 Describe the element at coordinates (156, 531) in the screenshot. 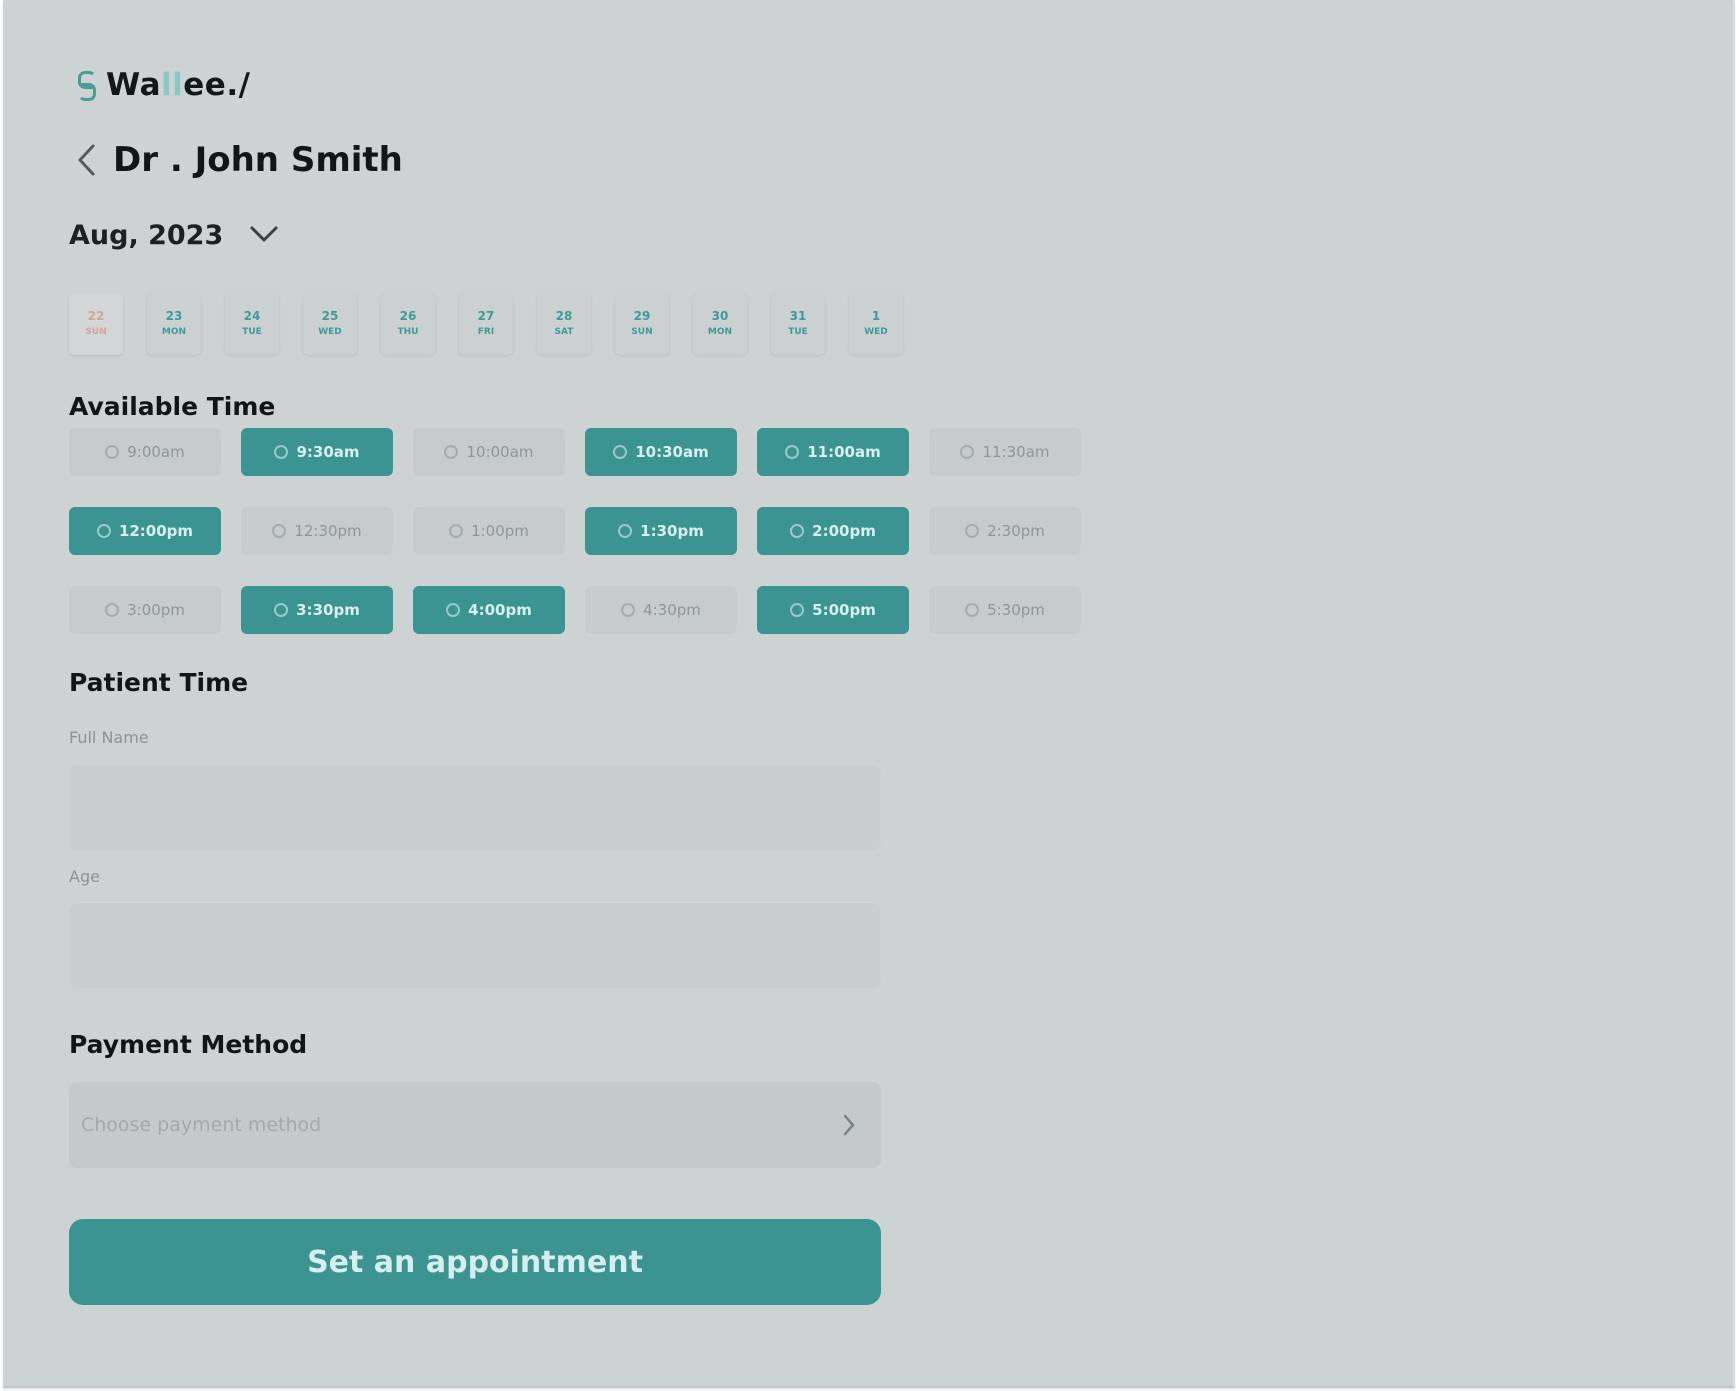

I see `time-slot-label: 12:00pm` at that location.